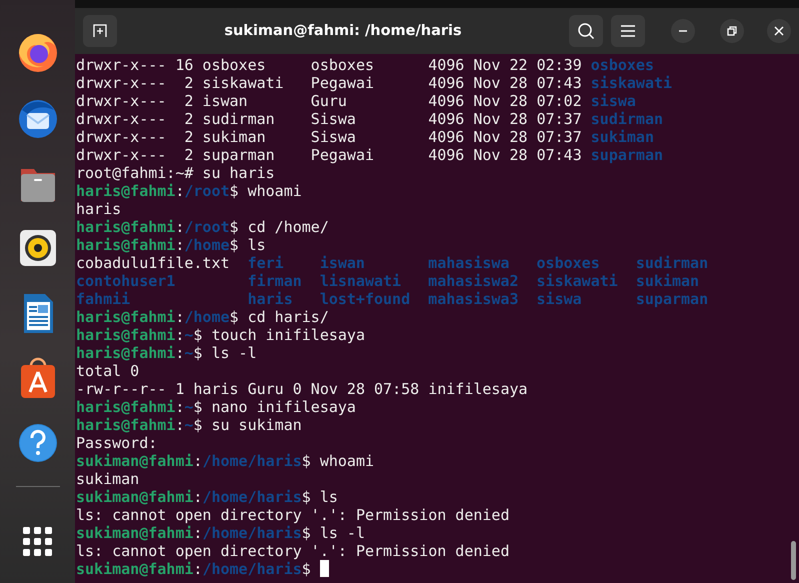  What do you see at coordinates (329, 101) in the screenshot?
I see `terminal-text: drwxr-x--- 2 iswan Guru 4096 Nov 28 07:02` at bounding box center [329, 101].